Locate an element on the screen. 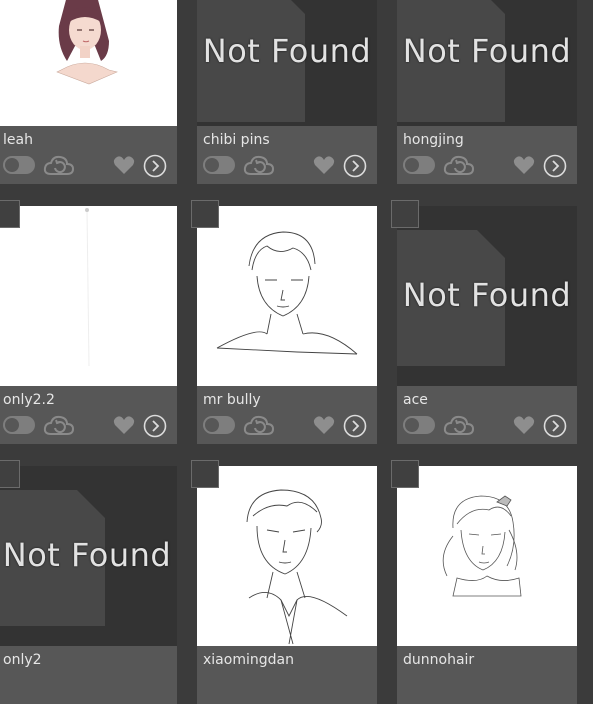  card-info-bar: hongjing is located at coordinates (487, 155).